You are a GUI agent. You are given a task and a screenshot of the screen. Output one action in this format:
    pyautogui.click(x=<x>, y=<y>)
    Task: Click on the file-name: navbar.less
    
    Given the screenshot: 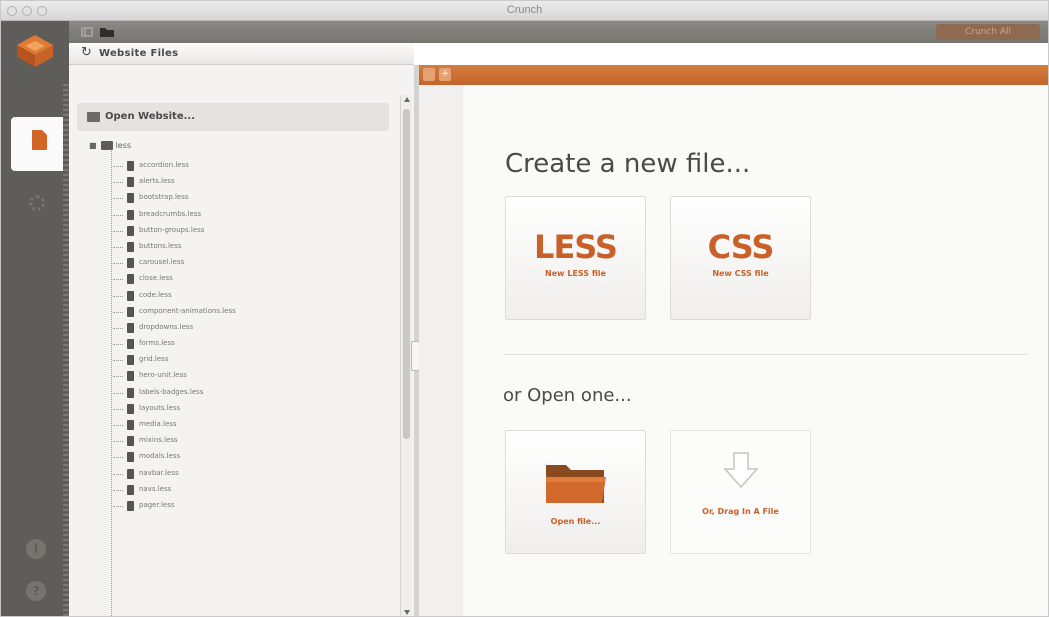 What is the action you would take?
    pyautogui.click(x=159, y=472)
    